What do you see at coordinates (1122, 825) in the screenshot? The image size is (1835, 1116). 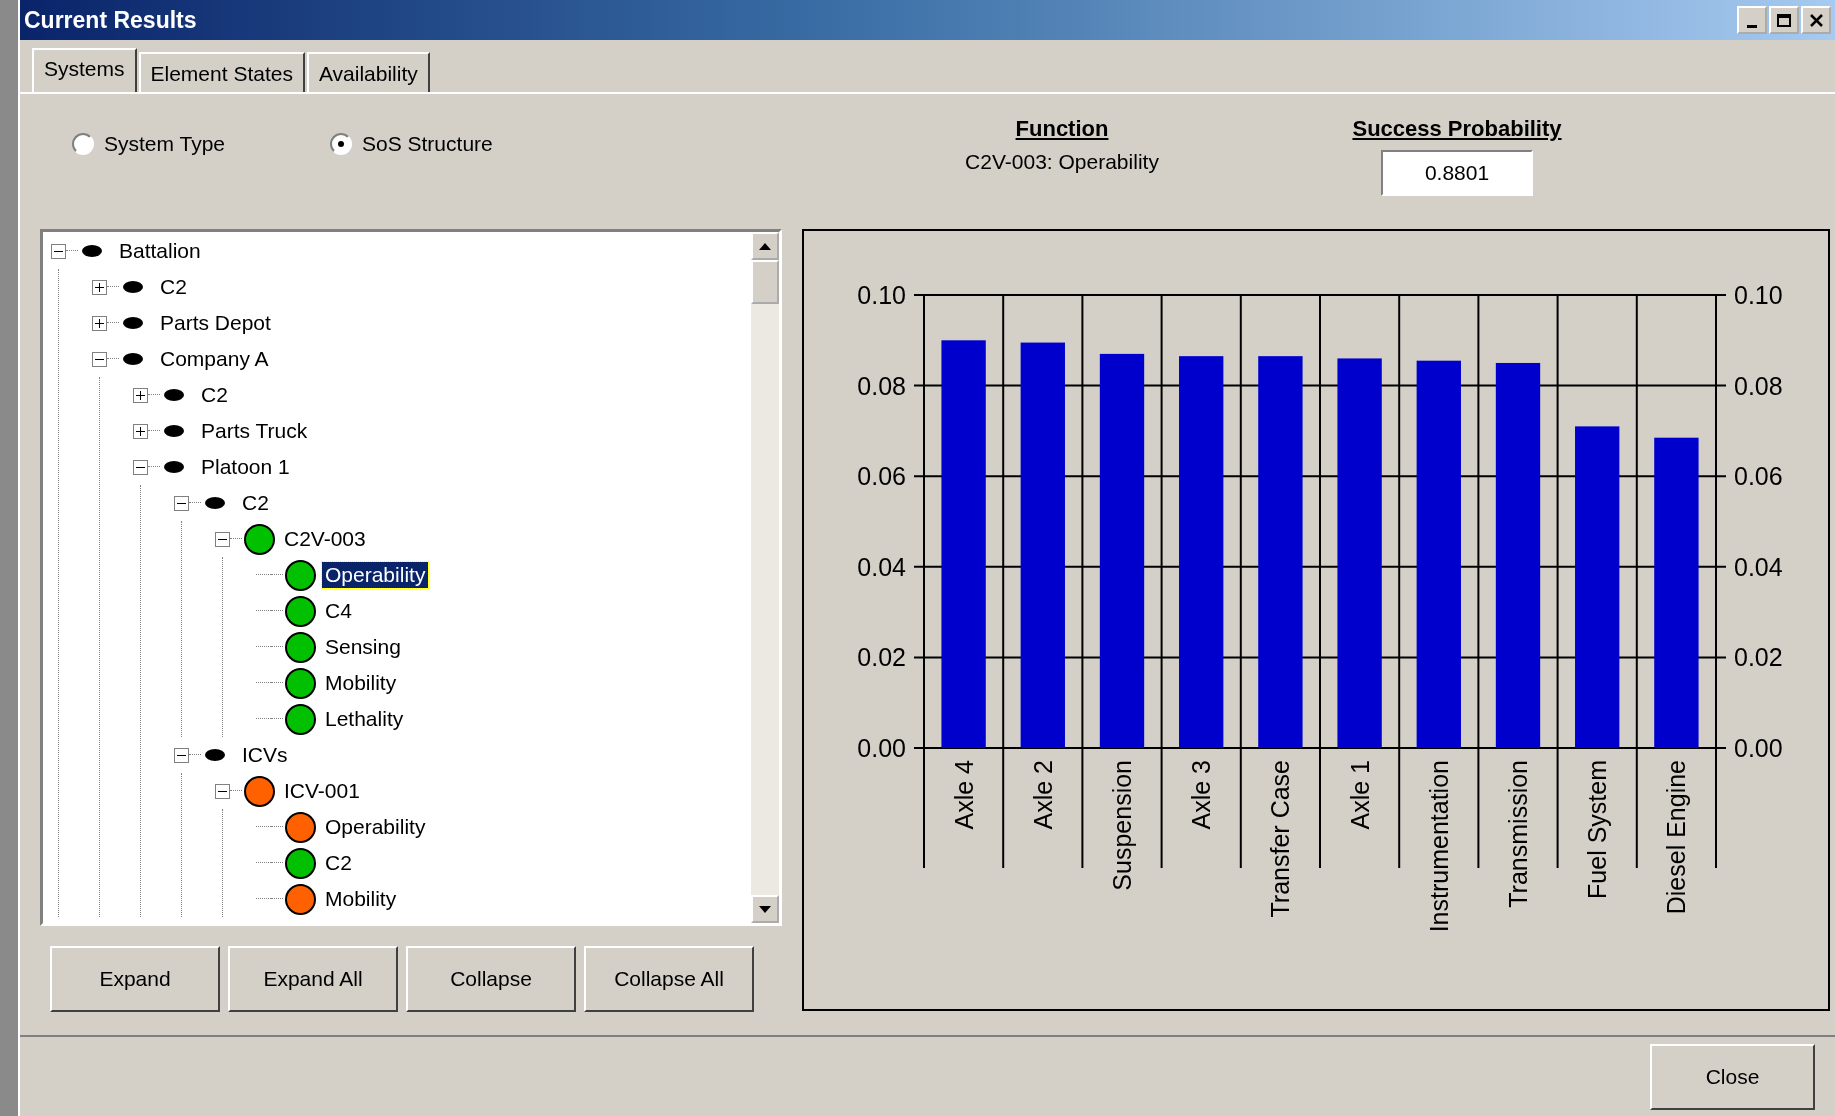 I see `category-label: Suspension` at bounding box center [1122, 825].